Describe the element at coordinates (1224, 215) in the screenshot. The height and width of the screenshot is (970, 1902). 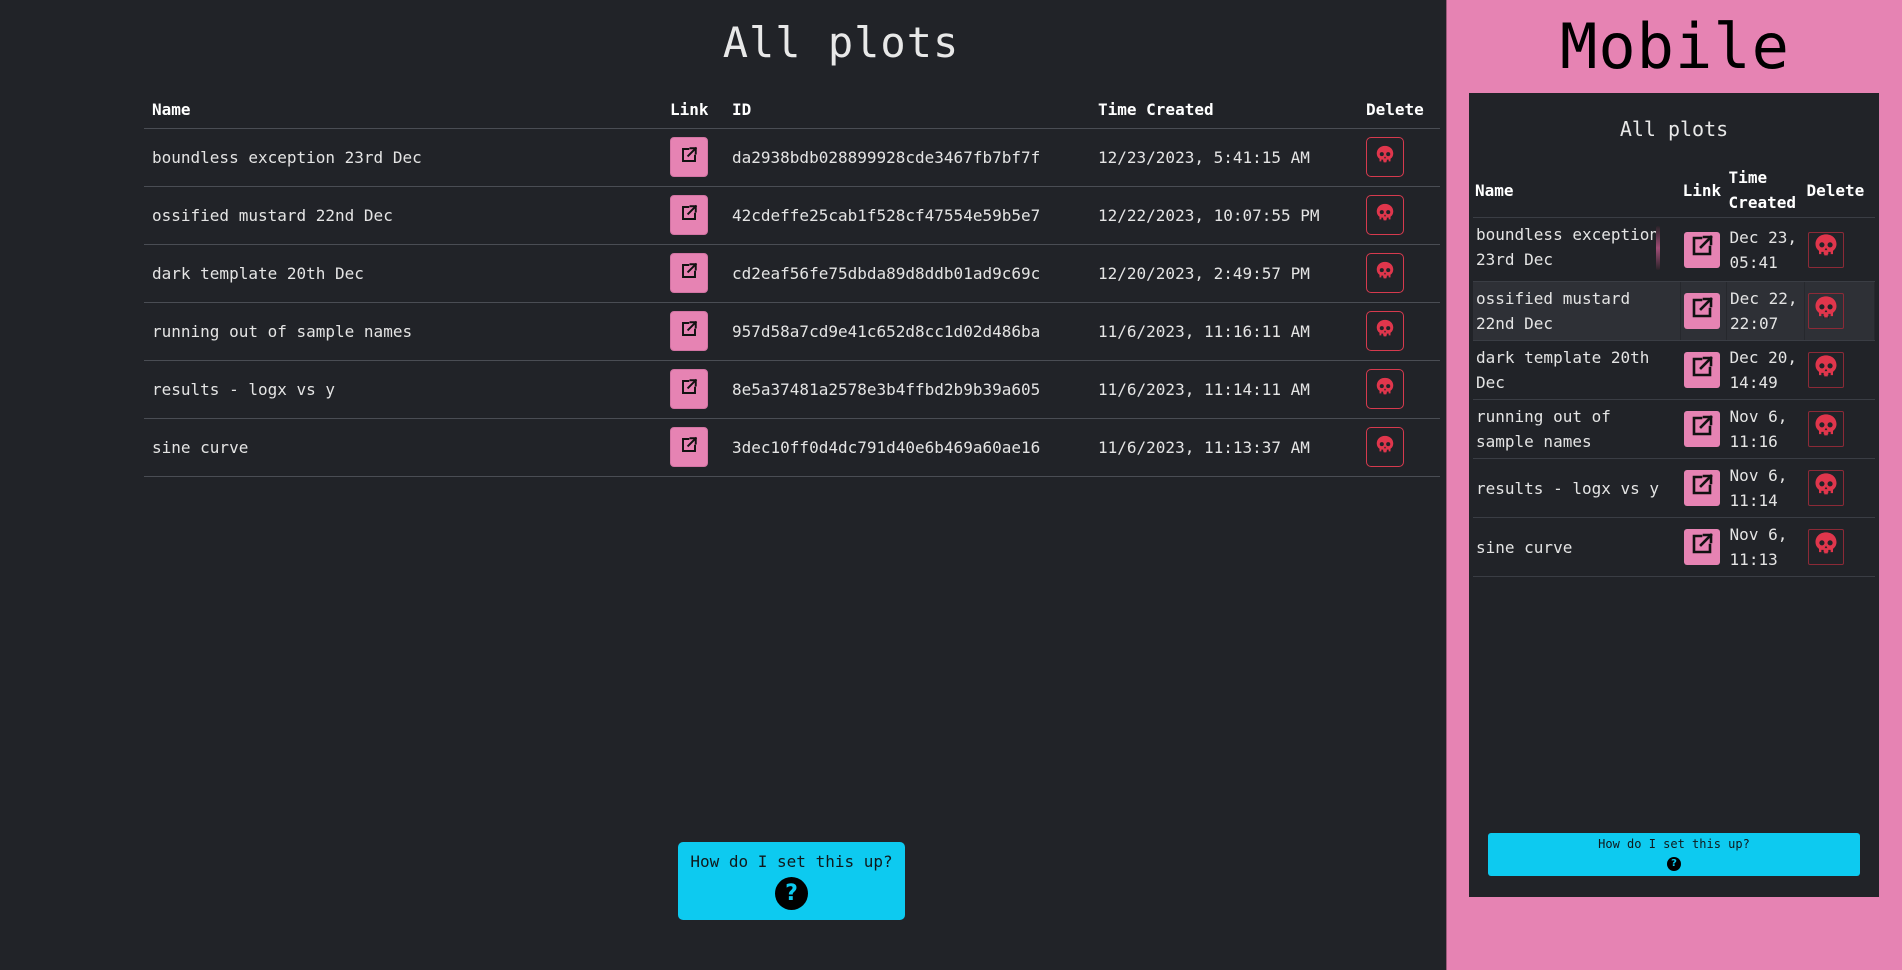
I see `time-created: 12/22/2023, 10:07:55 PM` at that location.